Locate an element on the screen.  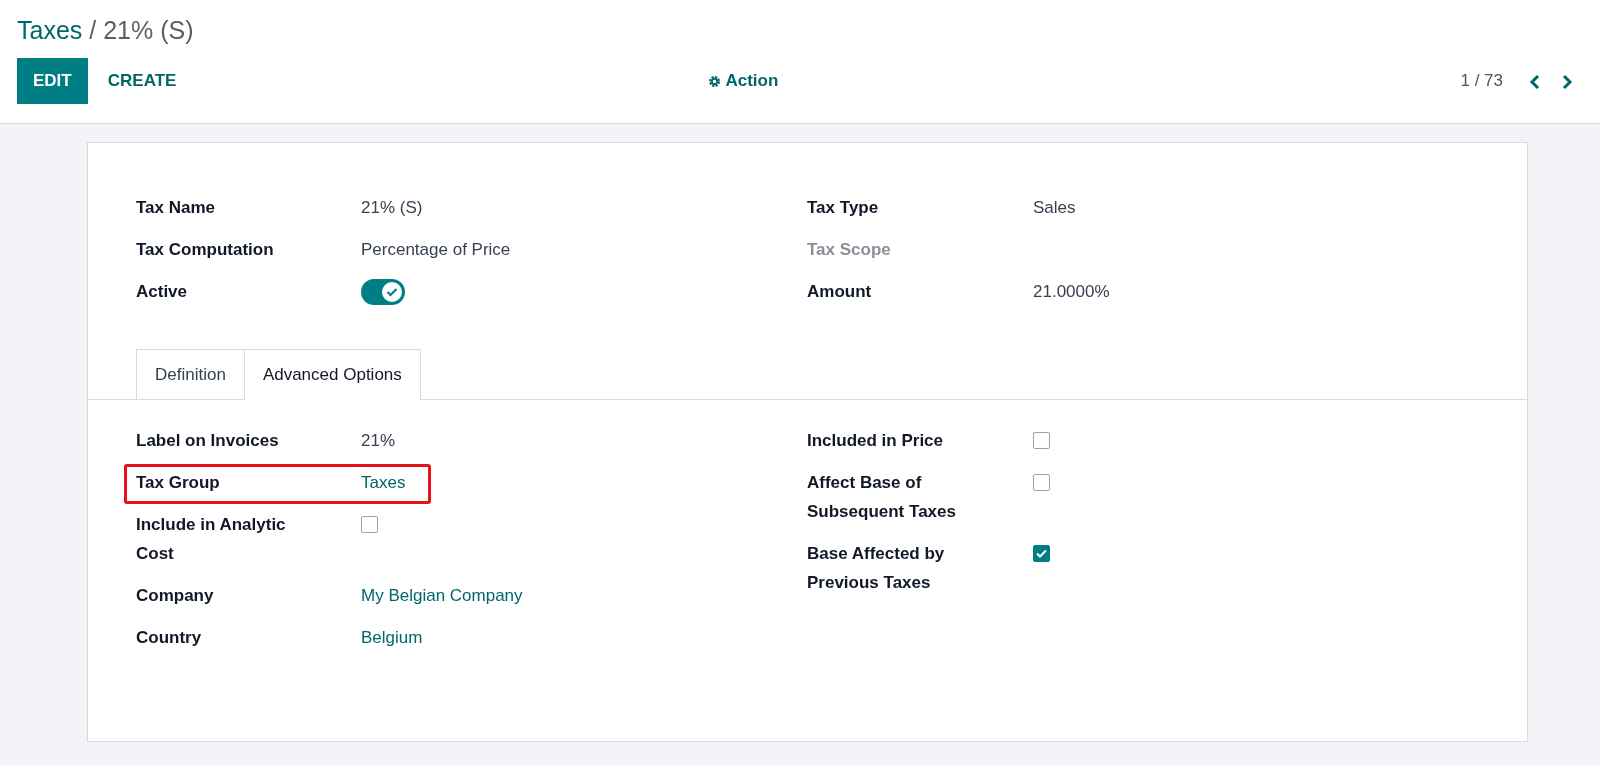
create-button: CREATE is located at coordinates (142, 81).